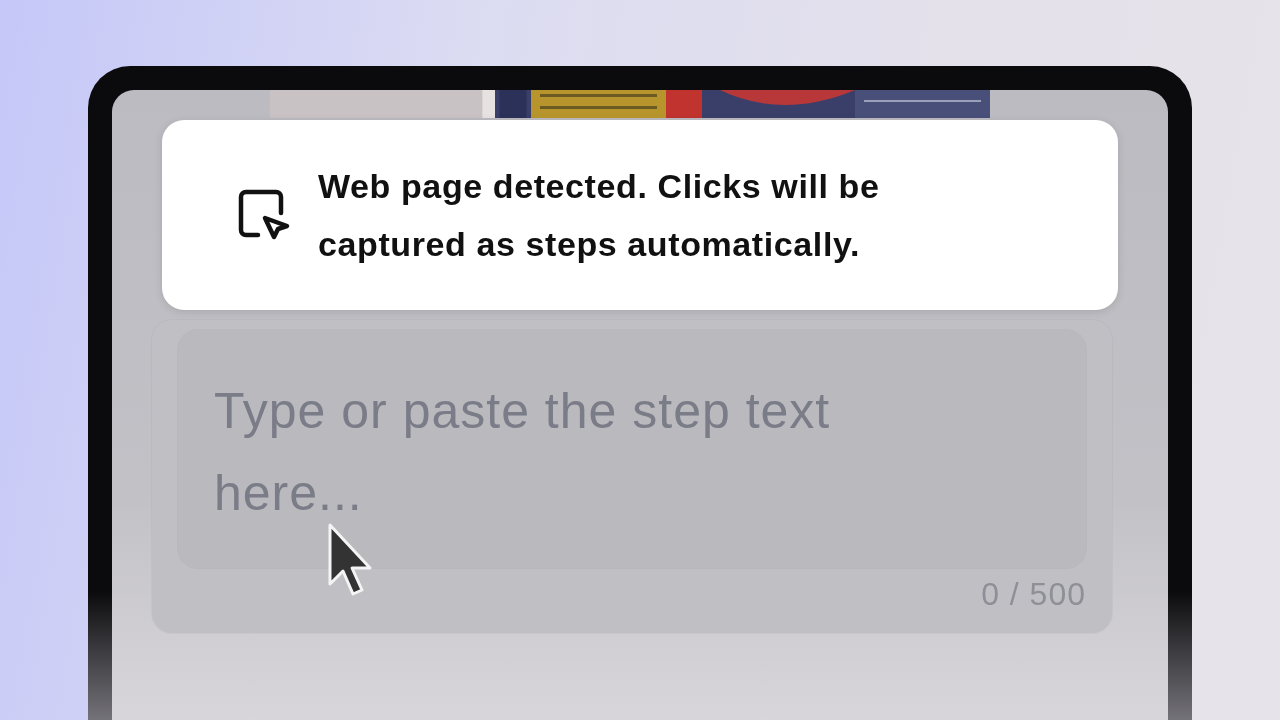  What do you see at coordinates (599, 215) in the screenshot?
I see `toast-message: Web page detected. Clicks will be captured as steps automatically.` at bounding box center [599, 215].